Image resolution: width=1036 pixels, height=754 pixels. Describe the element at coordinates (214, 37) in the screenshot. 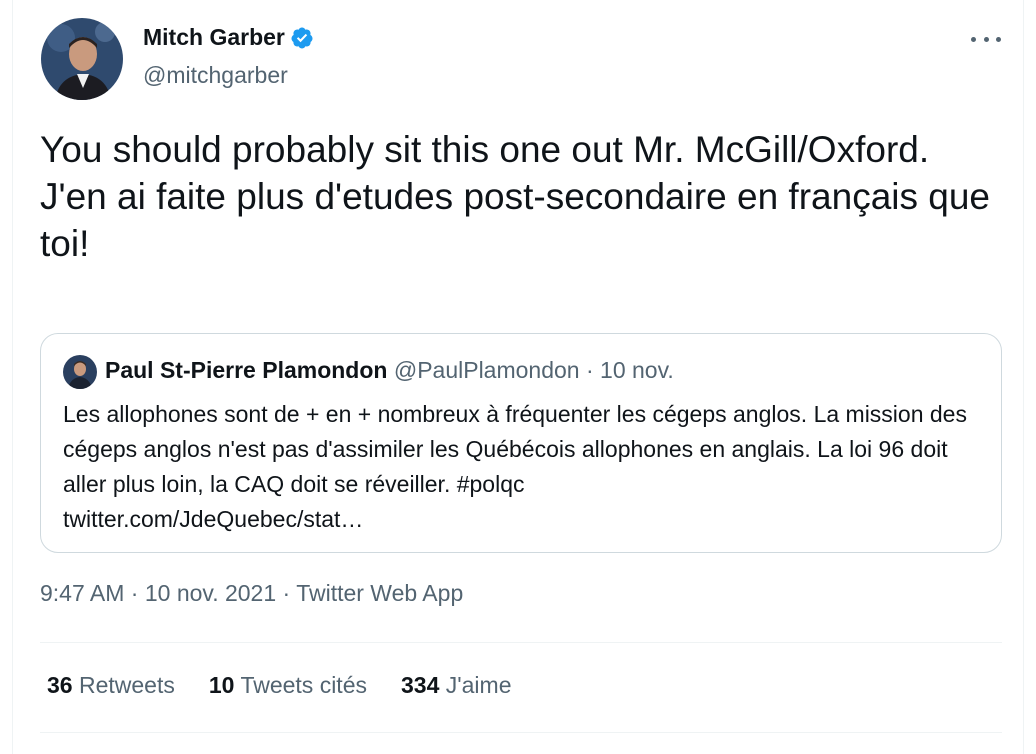

I see `author-name: Mitch Garber` at that location.